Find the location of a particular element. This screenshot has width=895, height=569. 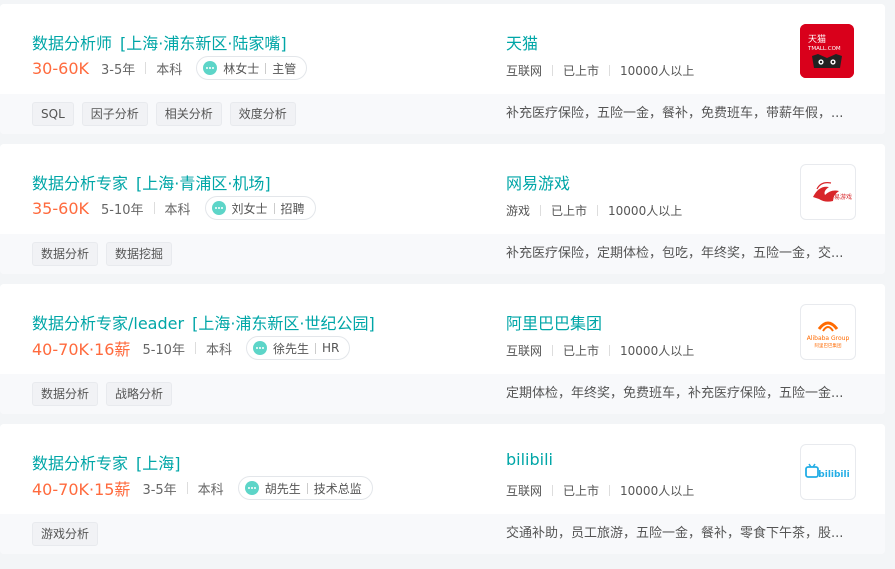

netease-games-logo-icon: 网易游戏 is located at coordinates (832, 192).